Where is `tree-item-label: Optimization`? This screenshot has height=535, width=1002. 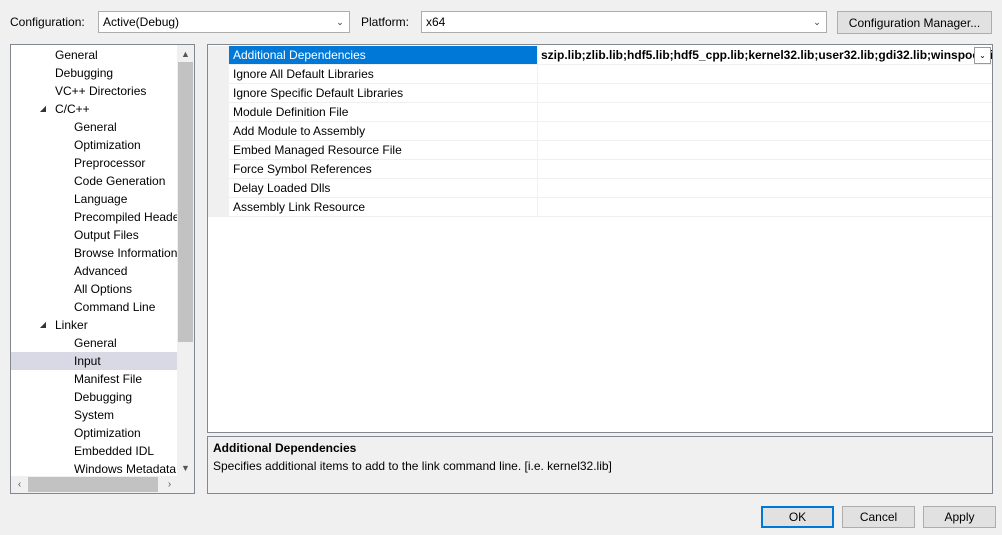
tree-item-label: Optimization is located at coordinates (107, 433).